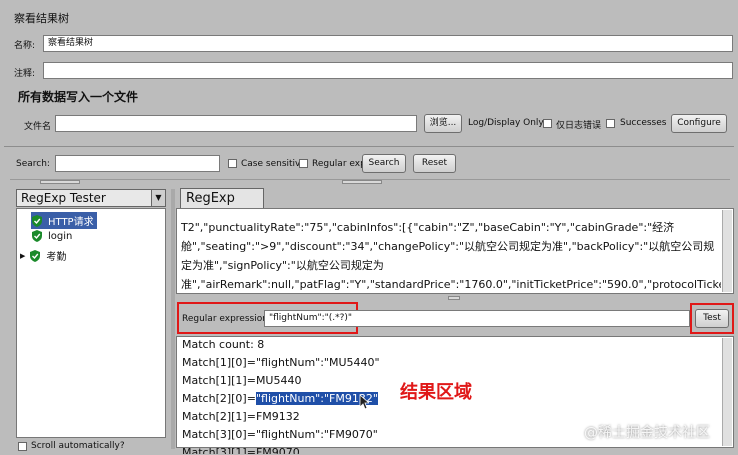 Image resolution: width=738 pixels, height=455 pixels. I want to click on regular-exp-checkbox, so click(303, 163).